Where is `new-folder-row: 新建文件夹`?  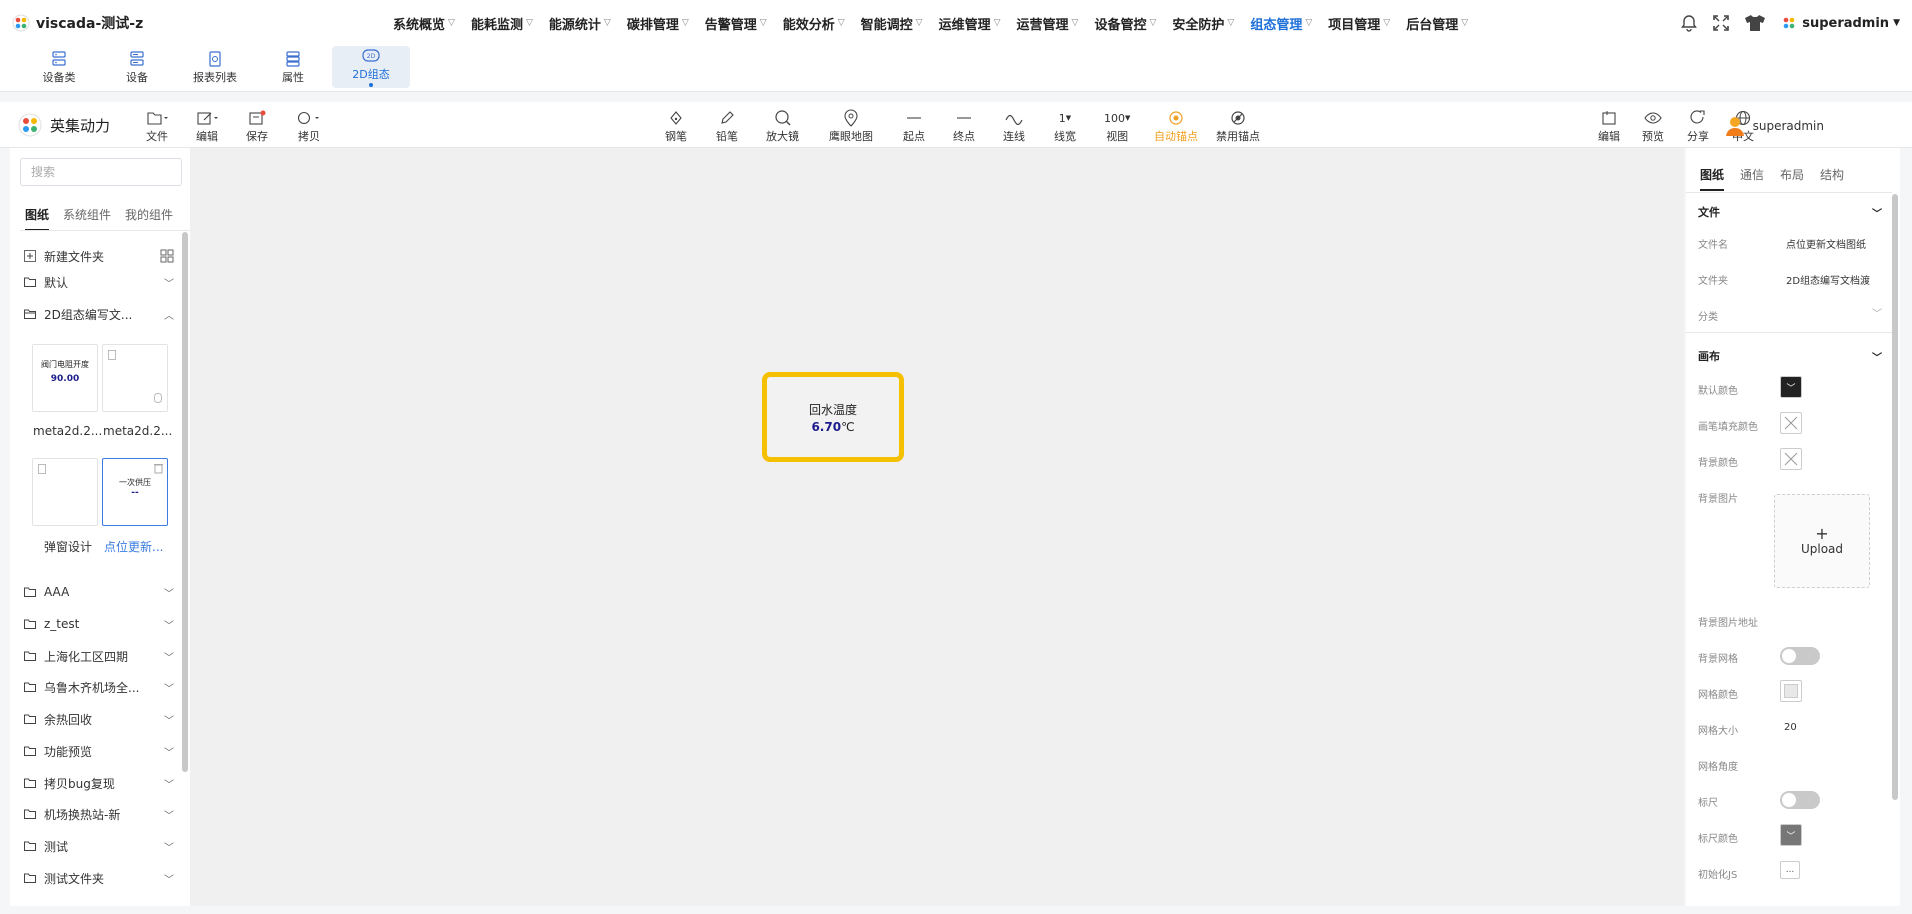
new-folder-row: 新建文件夹 is located at coordinates (99, 256).